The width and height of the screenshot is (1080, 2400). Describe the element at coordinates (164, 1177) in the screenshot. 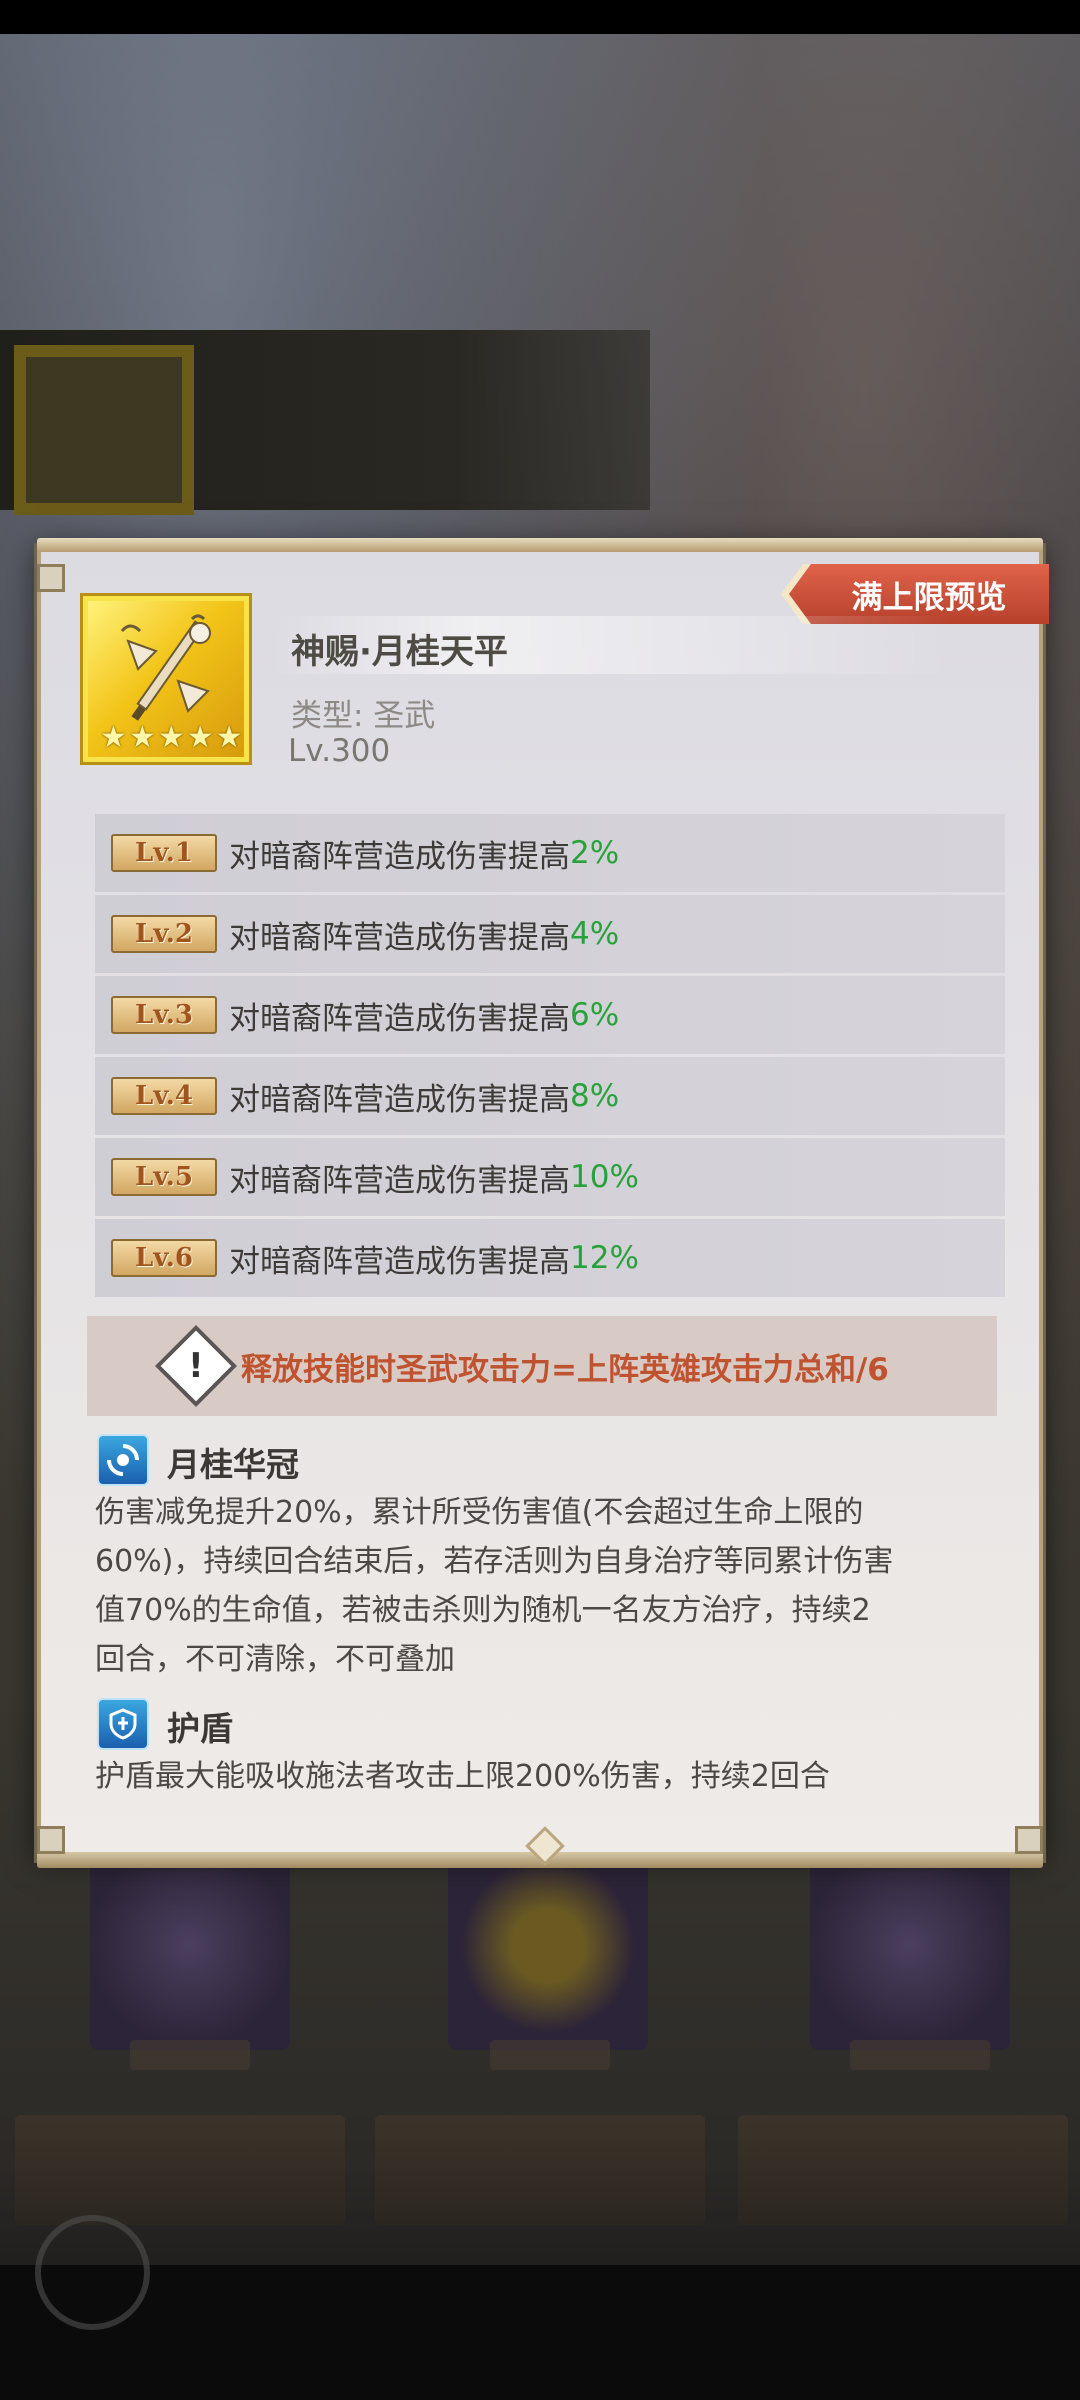

I see `level-badge: Lv.5` at that location.